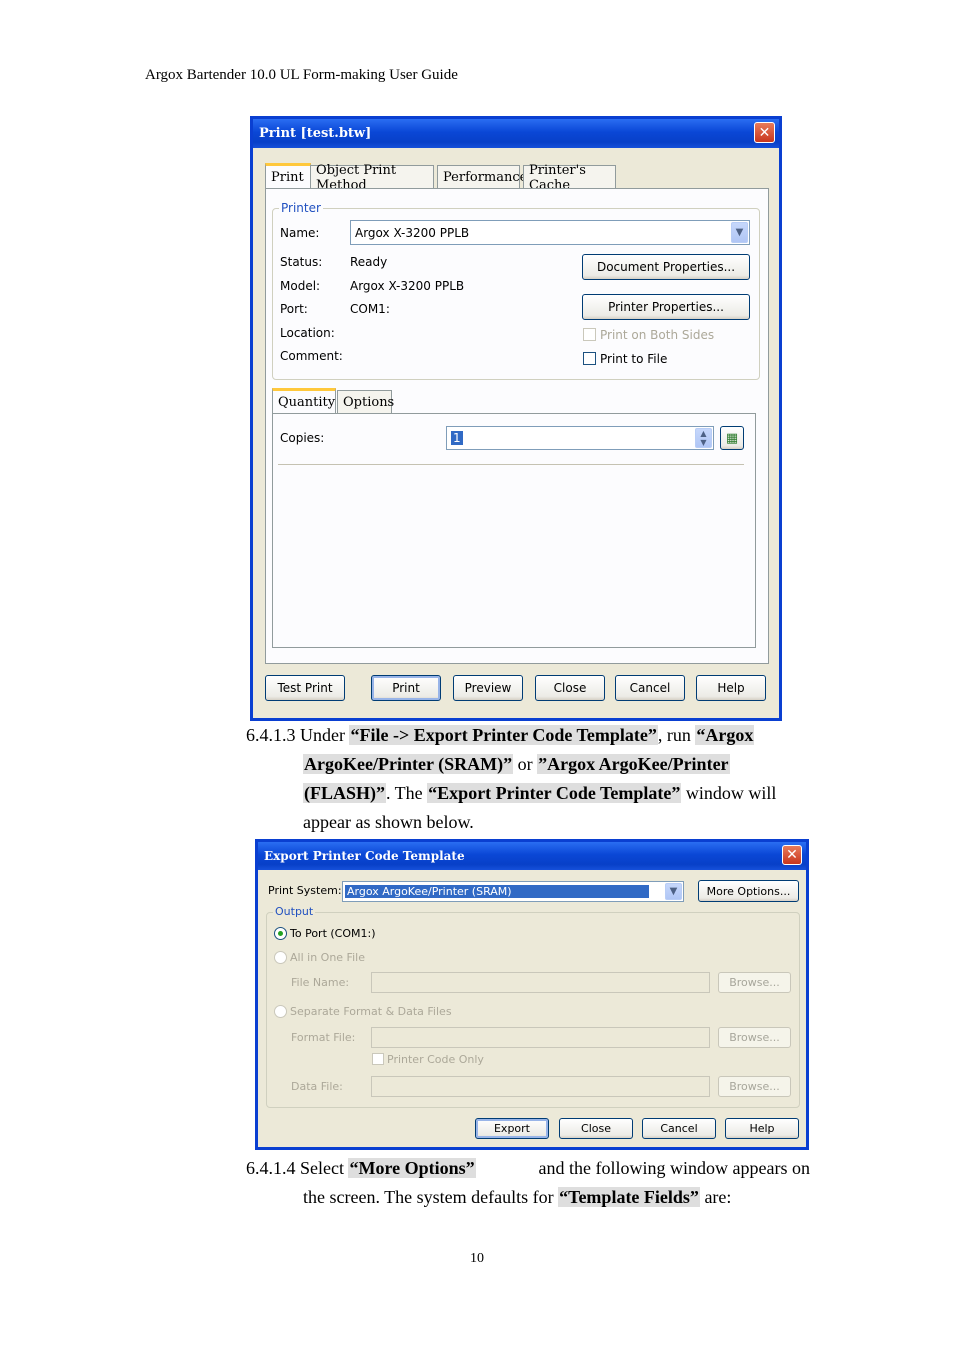 Image resolution: width=954 pixels, height=1349 pixels. Describe the element at coordinates (369, 262) in the screenshot. I see `status-value: Ready` at that location.